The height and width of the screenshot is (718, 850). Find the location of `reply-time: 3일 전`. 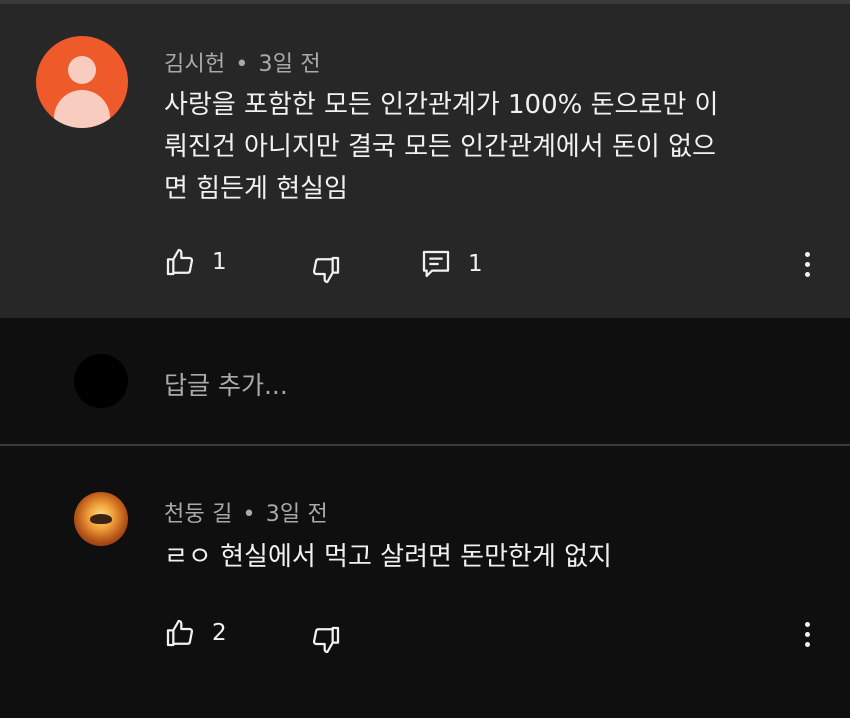

reply-time: 3일 전 is located at coordinates (296, 514).